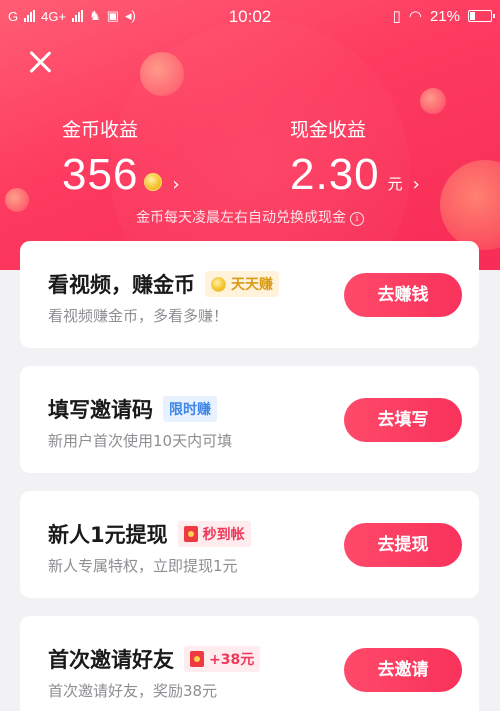 Image resolution: width=500 pixels, height=711 pixels. I want to click on task-card: 首次邀请好友 +38元 首次邀请好友，奖励38元 去邀请, so click(249, 663).